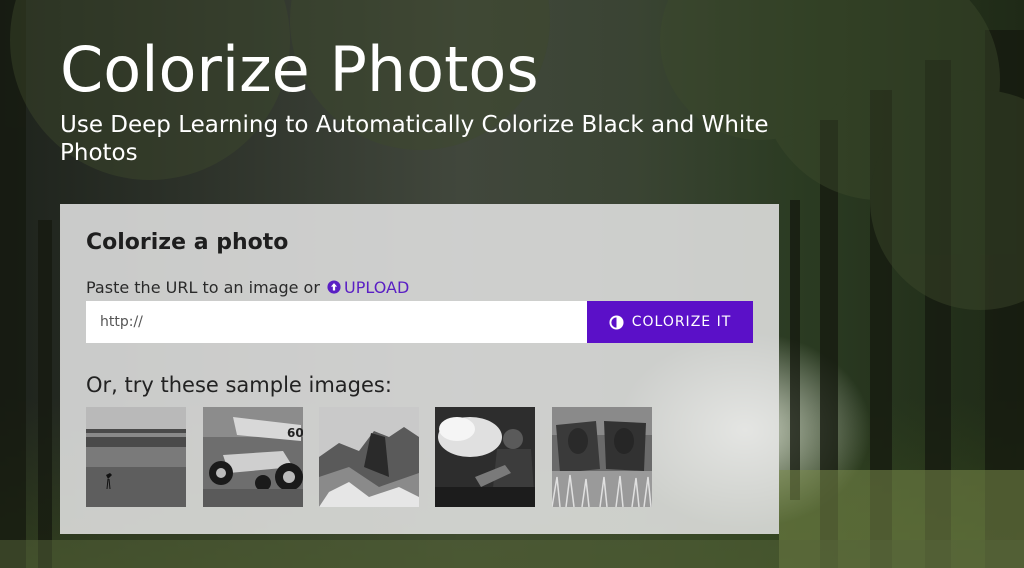  Describe the element at coordinates (336, 322) in the screenshot. I see `image-url-input` at that location.